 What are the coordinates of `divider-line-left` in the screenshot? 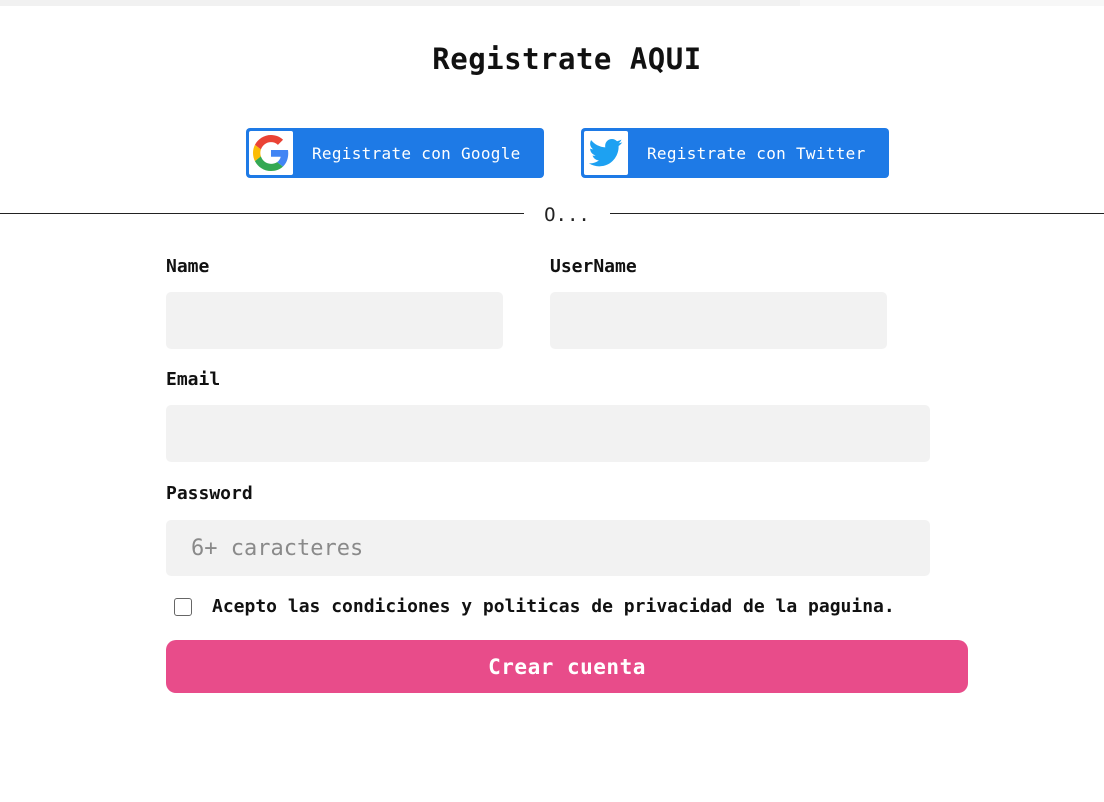 It's located at (262, 213).